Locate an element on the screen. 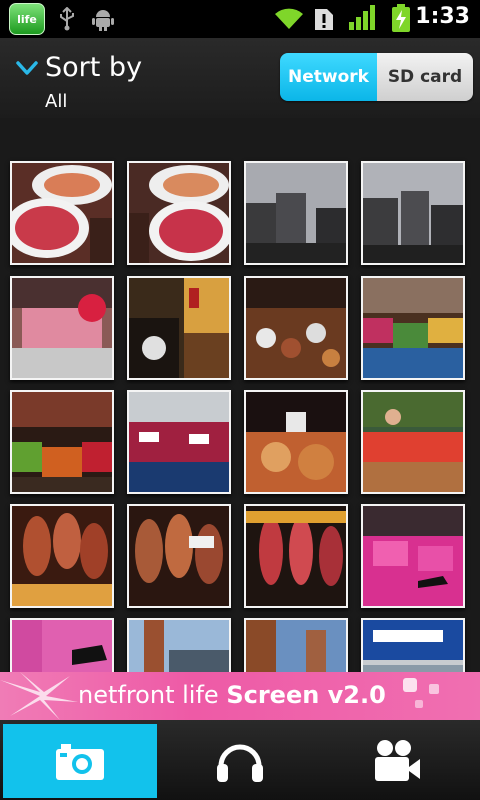  signal-strength-icon is located at coordinates (362, 17).